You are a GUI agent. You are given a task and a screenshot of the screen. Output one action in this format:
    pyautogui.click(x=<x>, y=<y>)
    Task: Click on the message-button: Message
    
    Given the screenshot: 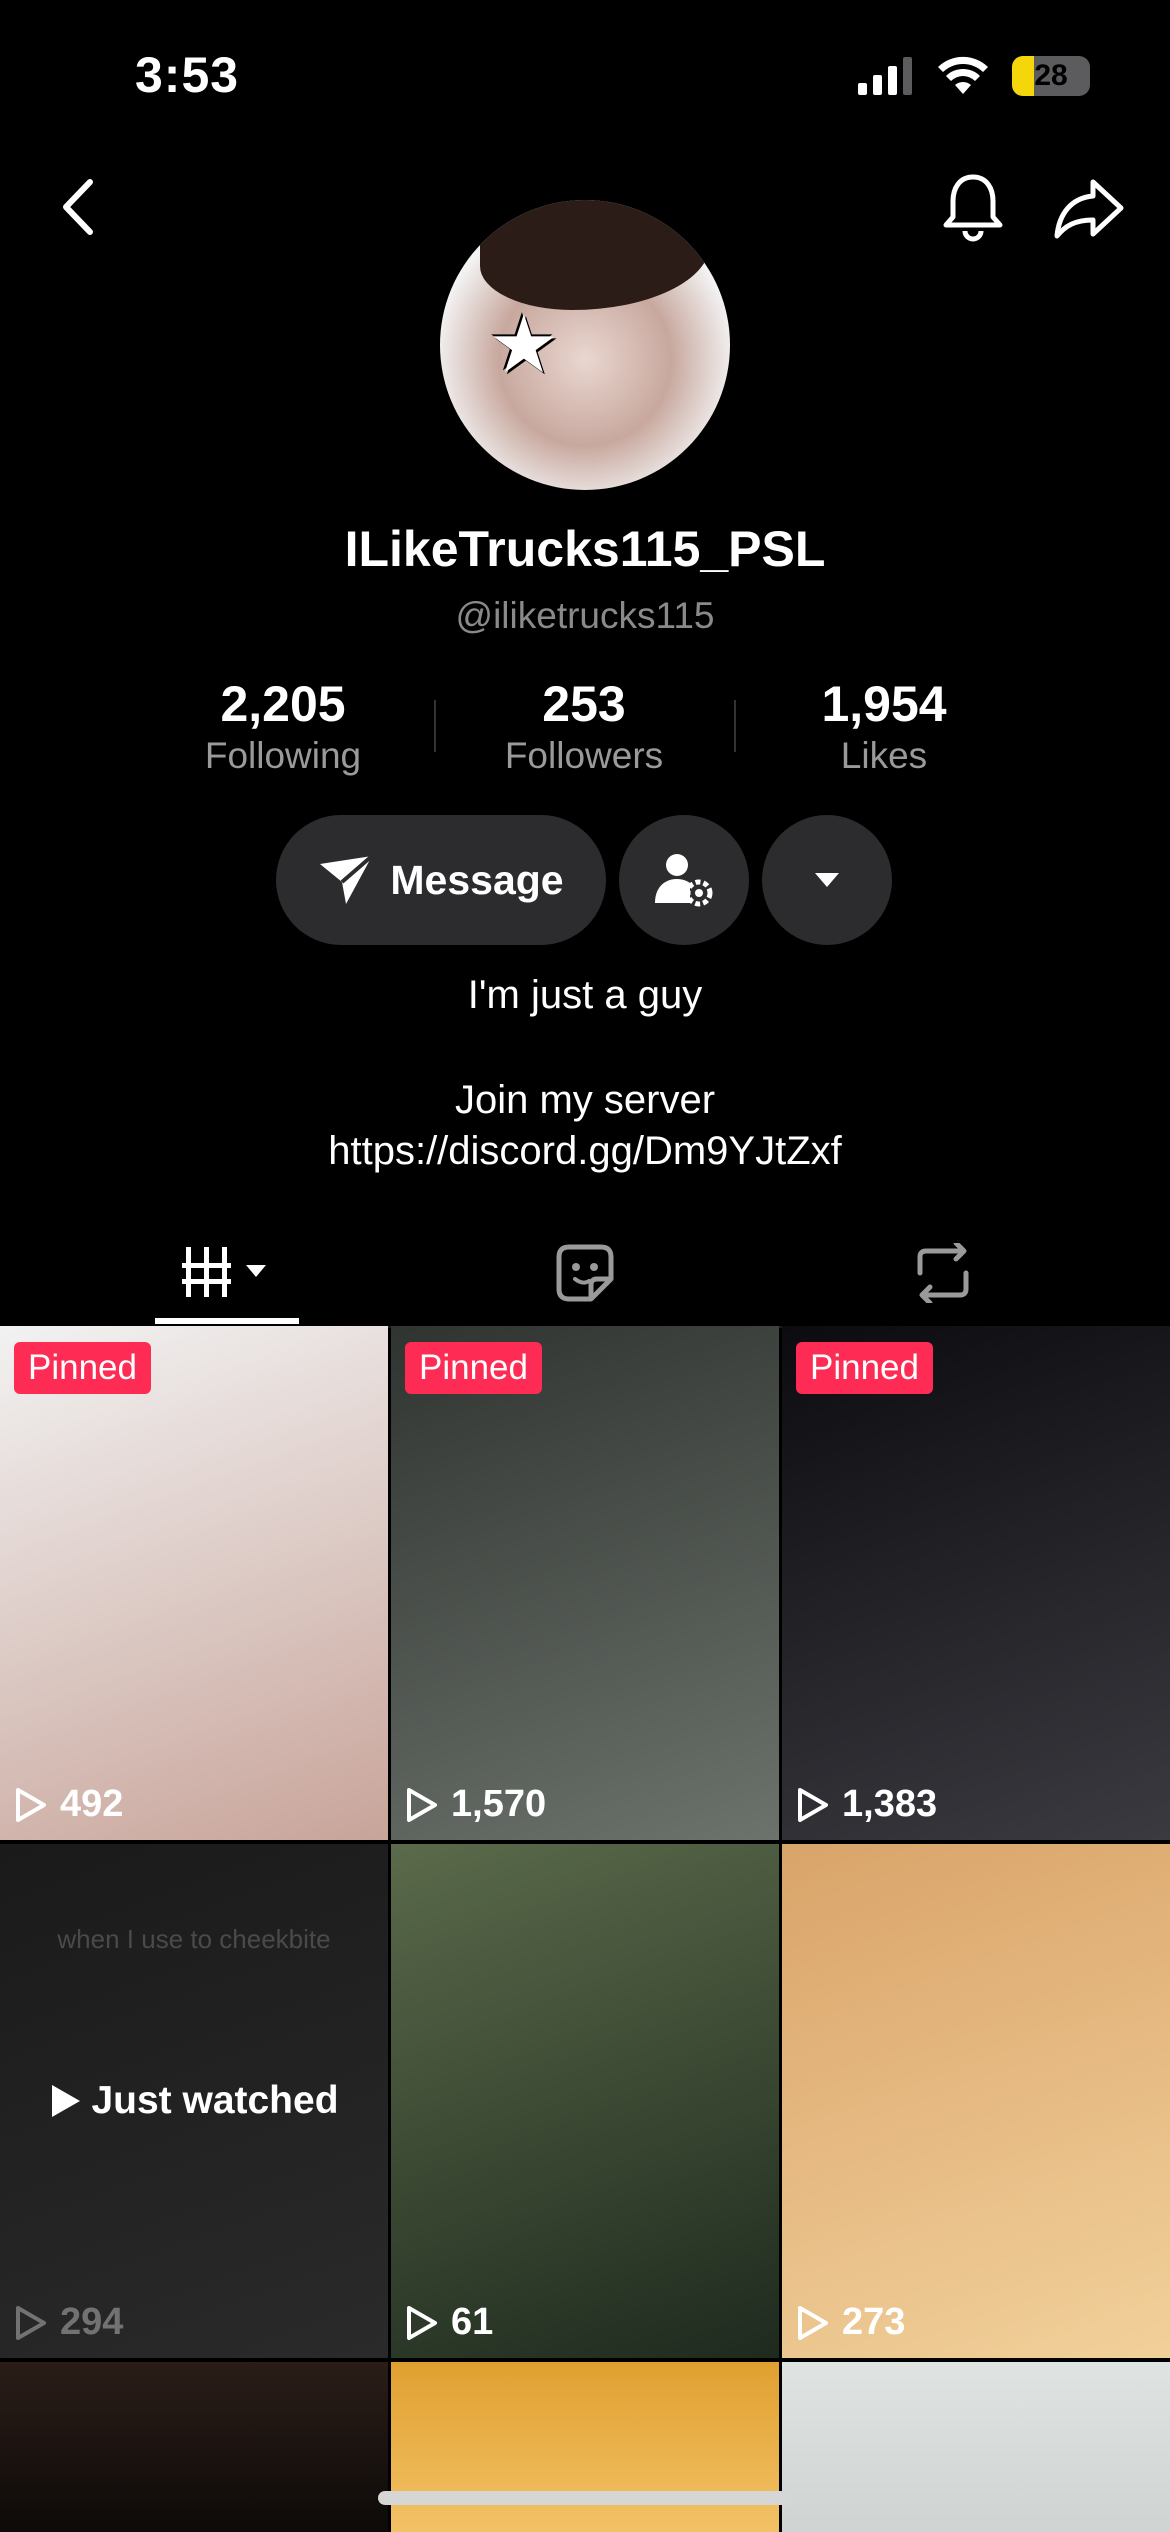 What is the action you would take?
    pyautogui.click(x=441, y=880)
    